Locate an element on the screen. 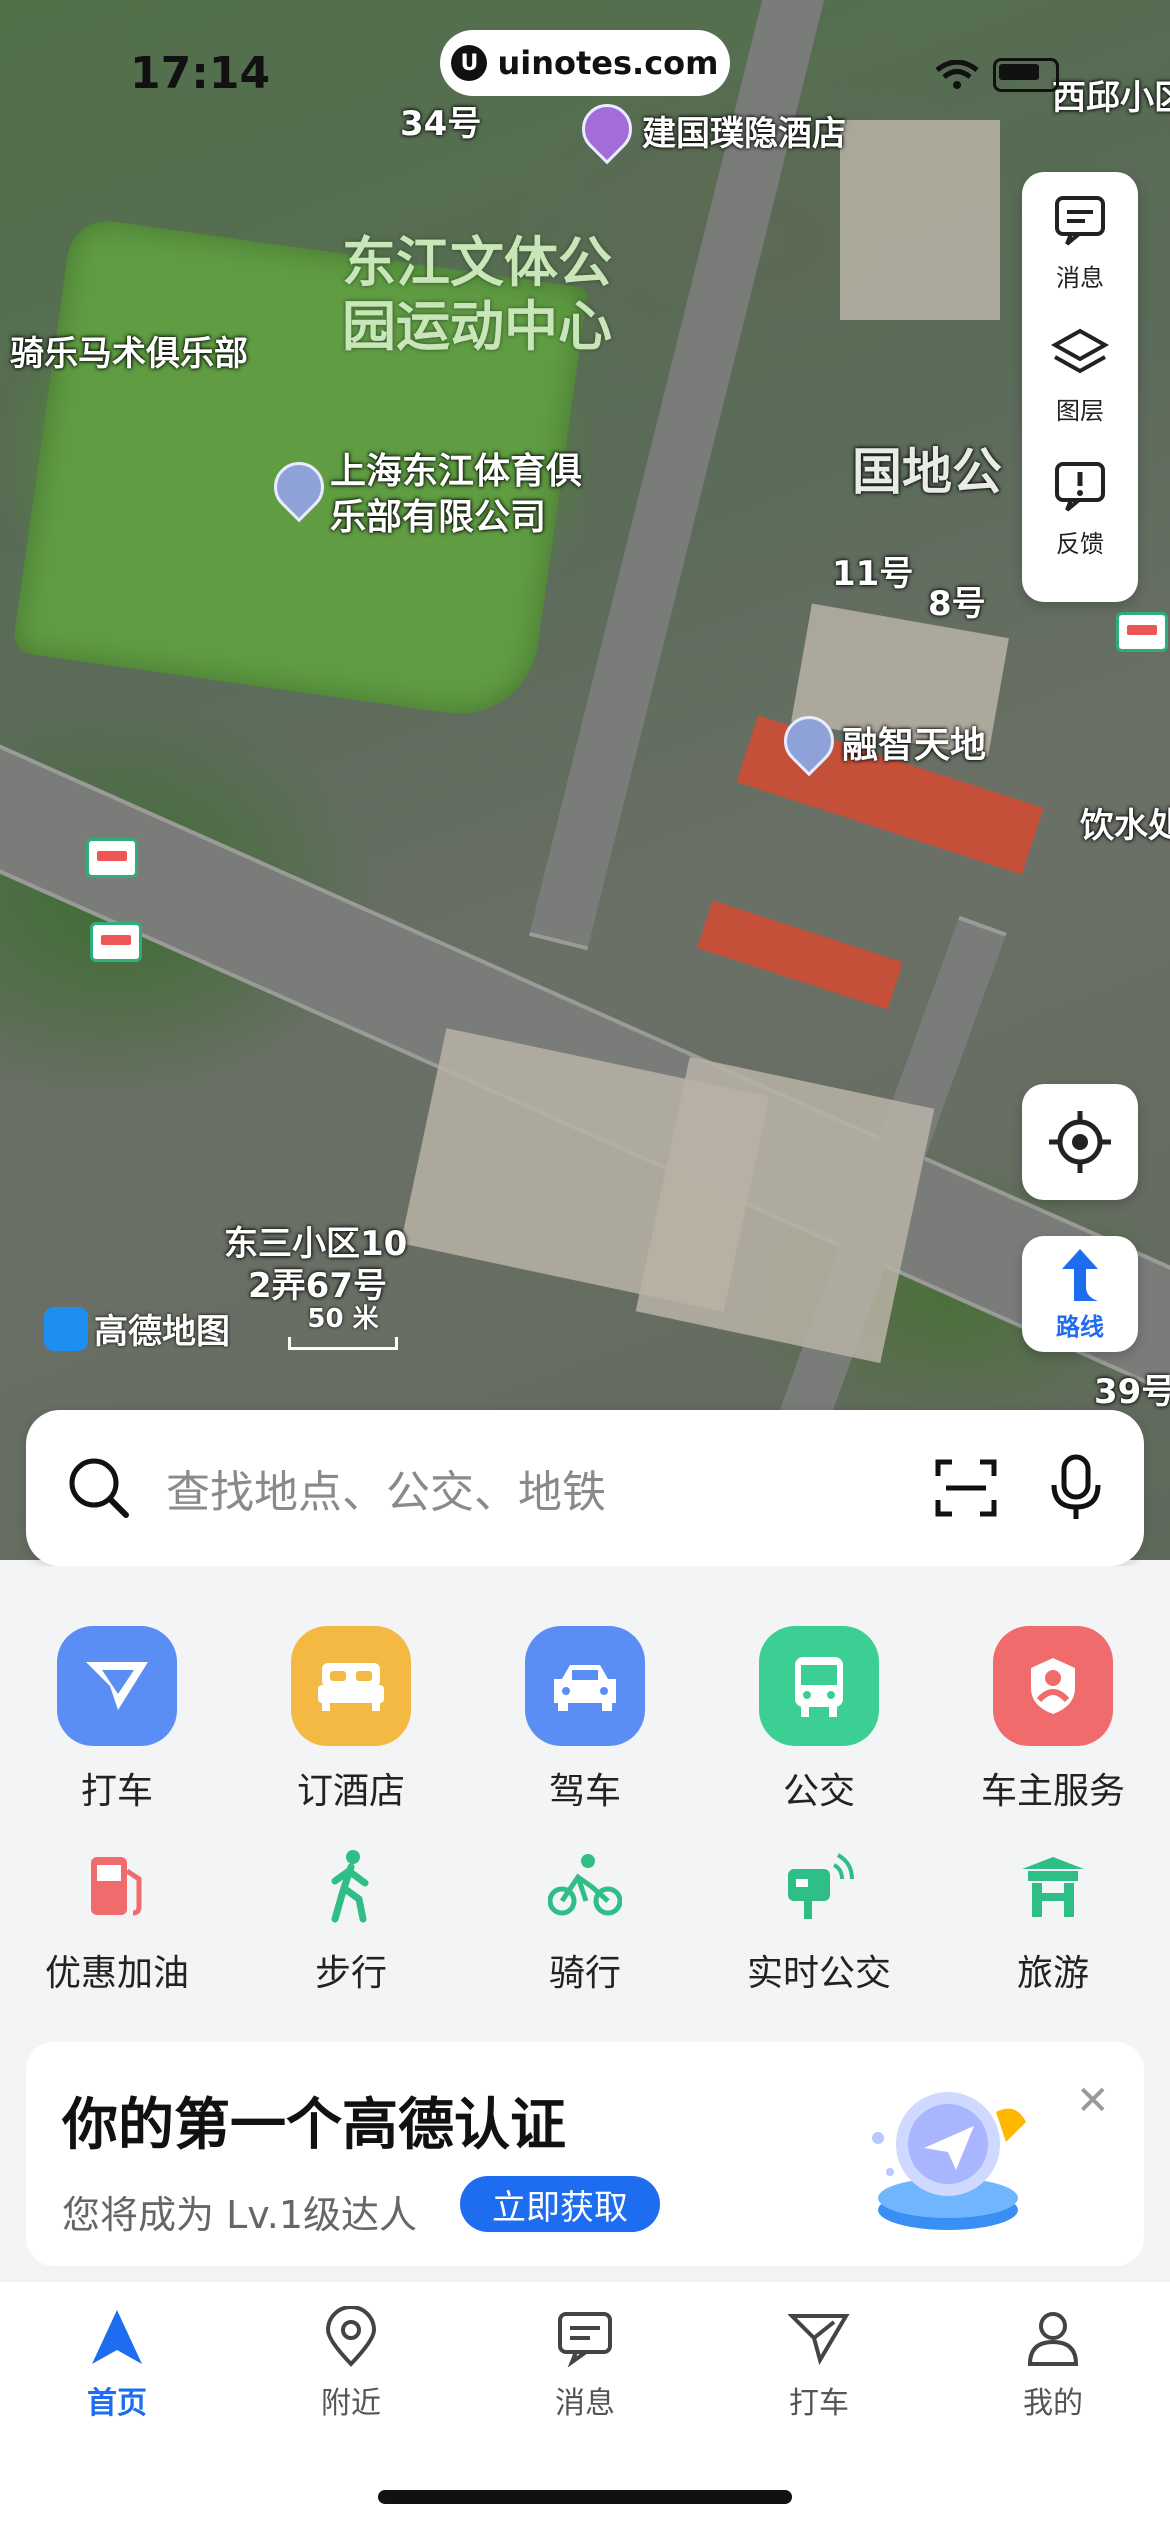 This screenshot has height=2532, width=1170. promo-title: 你的第一个高德认证 is located at coordinates (314, 2125).